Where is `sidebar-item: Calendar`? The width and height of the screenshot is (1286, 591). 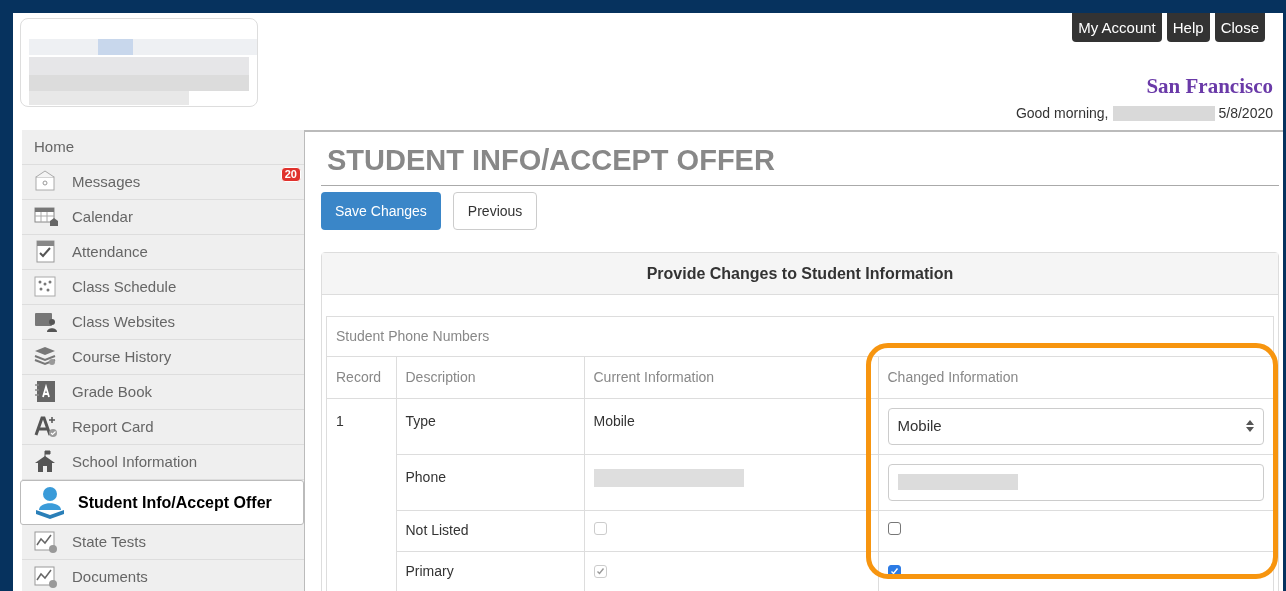 sidebar-item: Calendar is located at coordinates (163, 217).